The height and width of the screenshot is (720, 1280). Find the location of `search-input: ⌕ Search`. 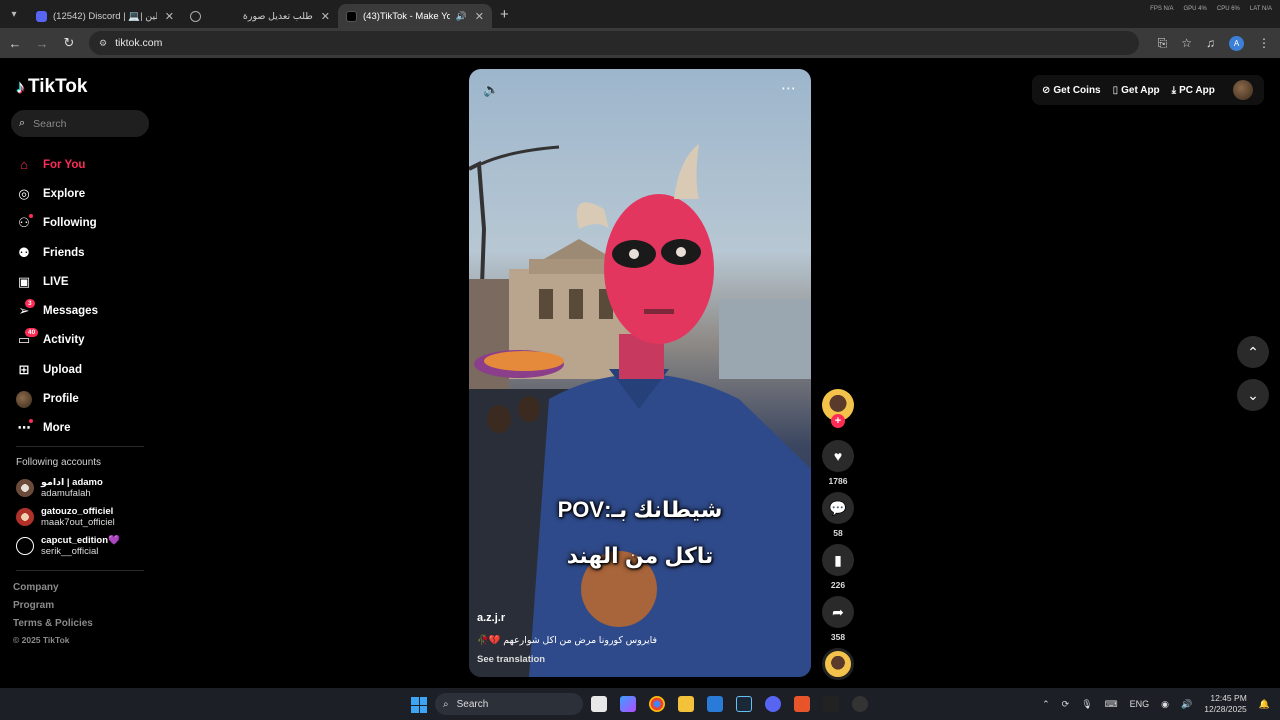

search-input: ⌕ Search is located at coordinates (80, 123).